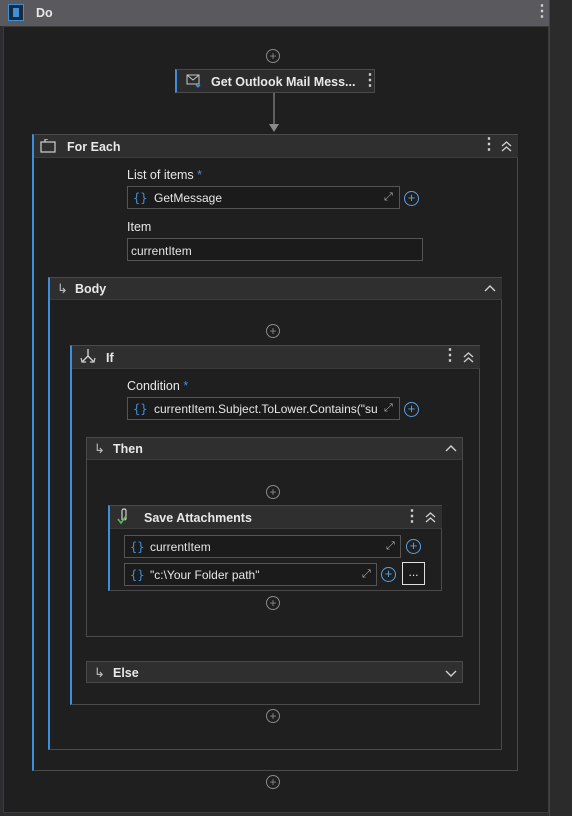  What do you see at coordinates (158, 386) in the screenshot?
I see `condition-label: Condition *` at bounding box center [158, 386].